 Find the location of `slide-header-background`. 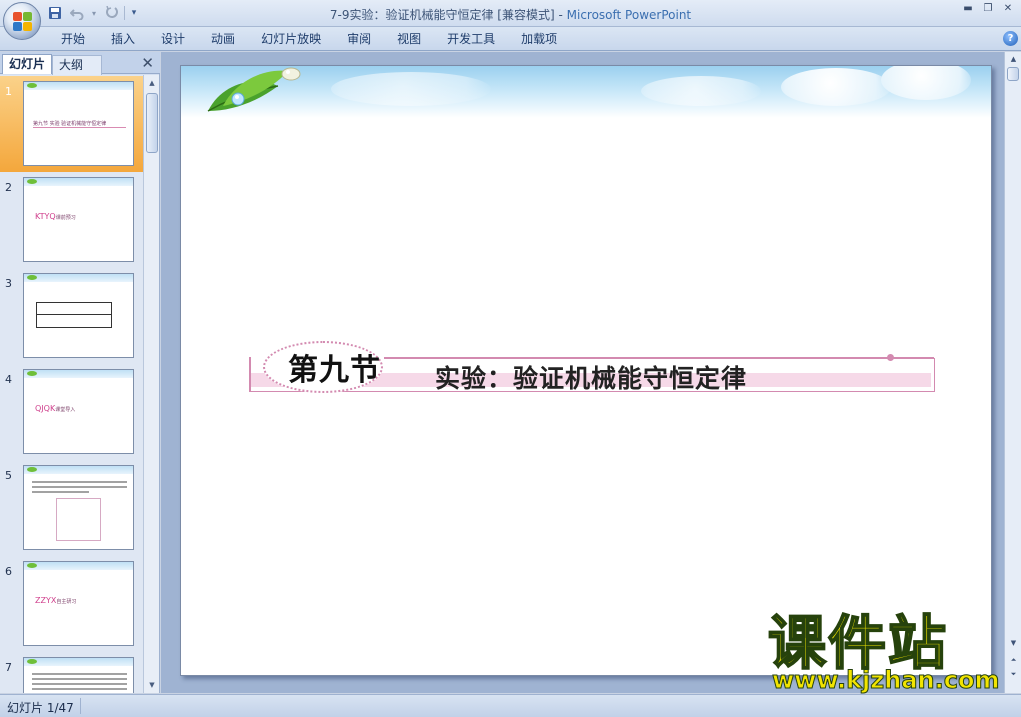

slide-header-background is located at coordinates (586, 92).